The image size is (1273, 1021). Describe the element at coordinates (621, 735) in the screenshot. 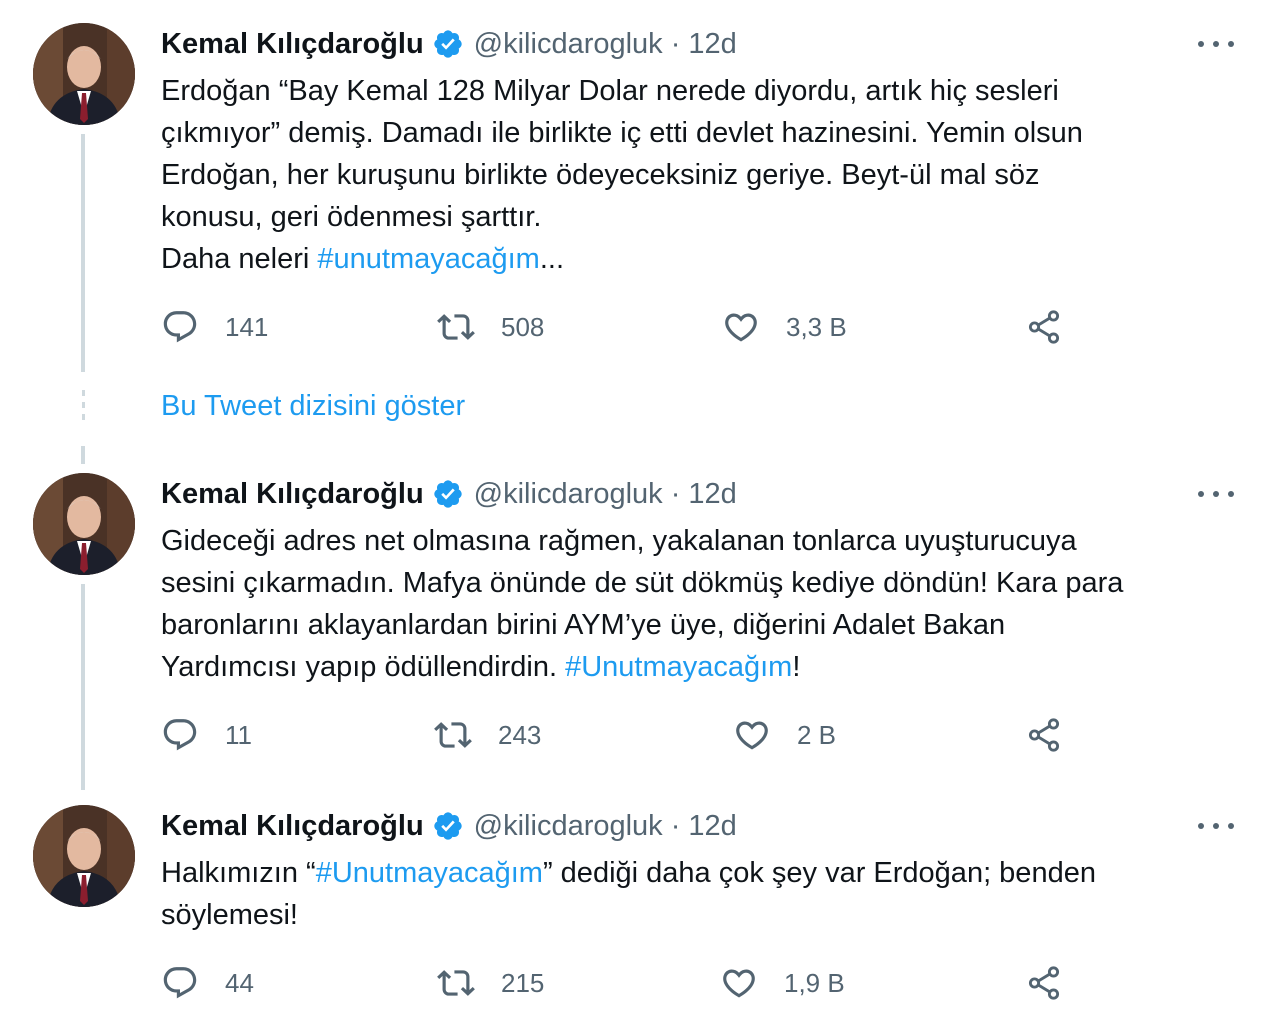

I see `tweet-actions: 11 243 2 B` at that location.